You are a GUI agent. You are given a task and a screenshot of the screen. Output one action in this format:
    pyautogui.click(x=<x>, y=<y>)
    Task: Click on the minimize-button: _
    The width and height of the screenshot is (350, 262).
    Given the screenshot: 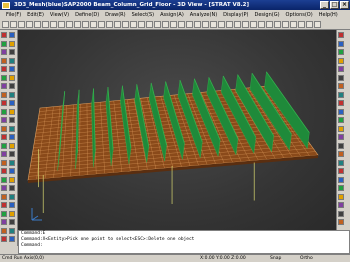 What is the action you would take?
    pyautogui.click(x=324, y=5)
    